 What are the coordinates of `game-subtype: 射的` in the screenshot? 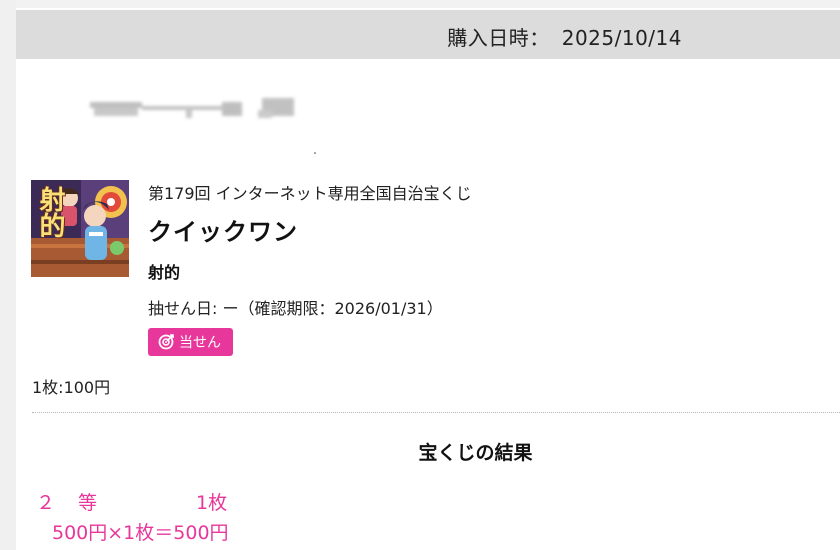 It's located at (164, 272).